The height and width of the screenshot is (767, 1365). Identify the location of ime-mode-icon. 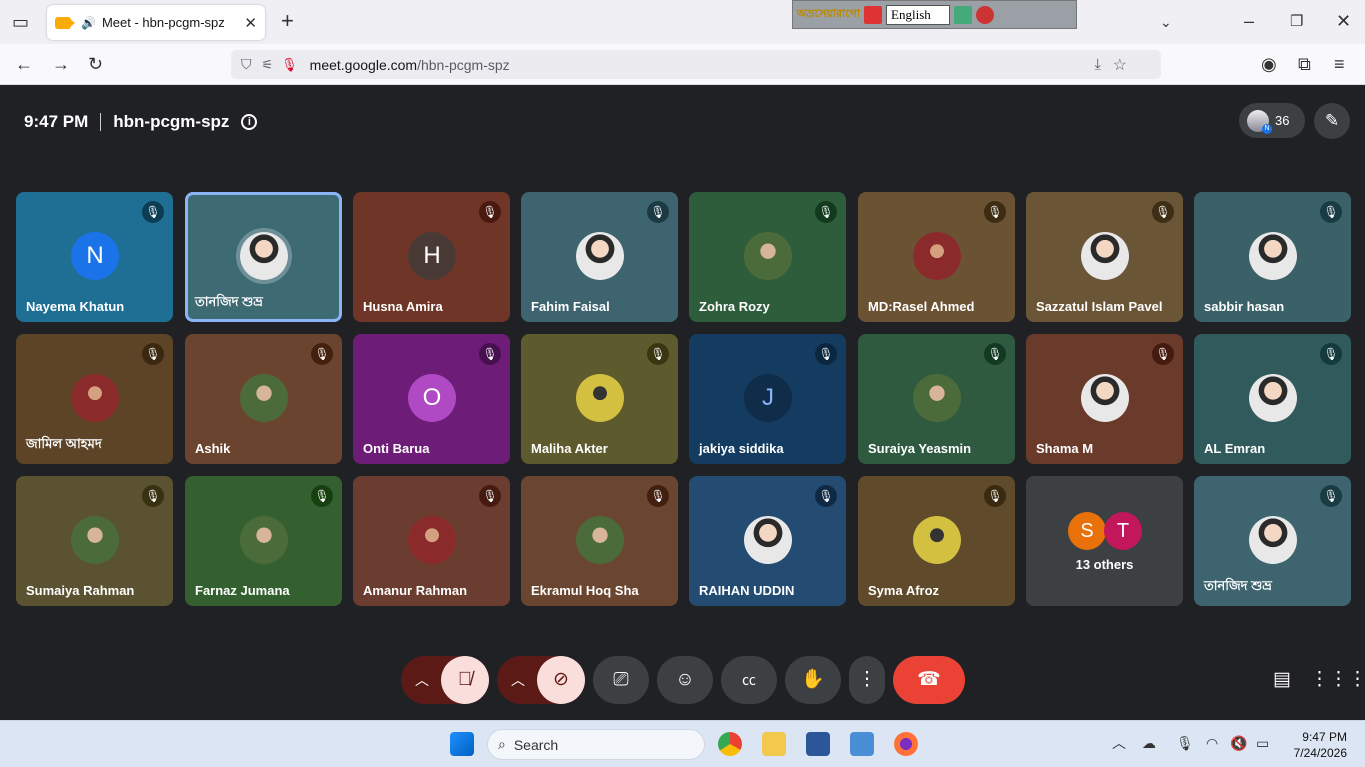
(873, 14).